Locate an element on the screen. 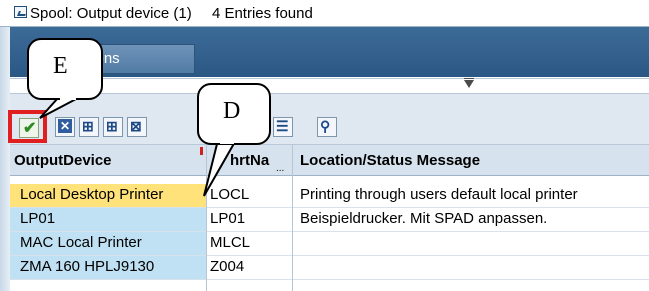 Image resolution: width=649 pixels, height=291 pixels. callout-d: D is located at coordinates (234, 114).